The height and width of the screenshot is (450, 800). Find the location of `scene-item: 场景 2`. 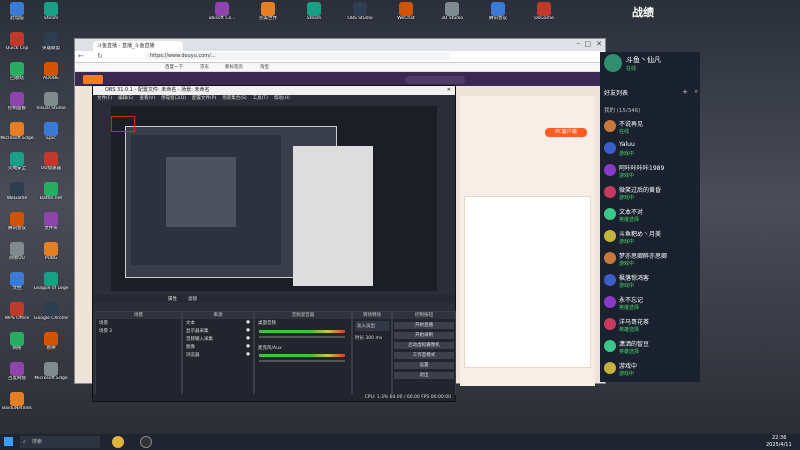

scene-item: 场景 2 is located at coordinates (138, 331).